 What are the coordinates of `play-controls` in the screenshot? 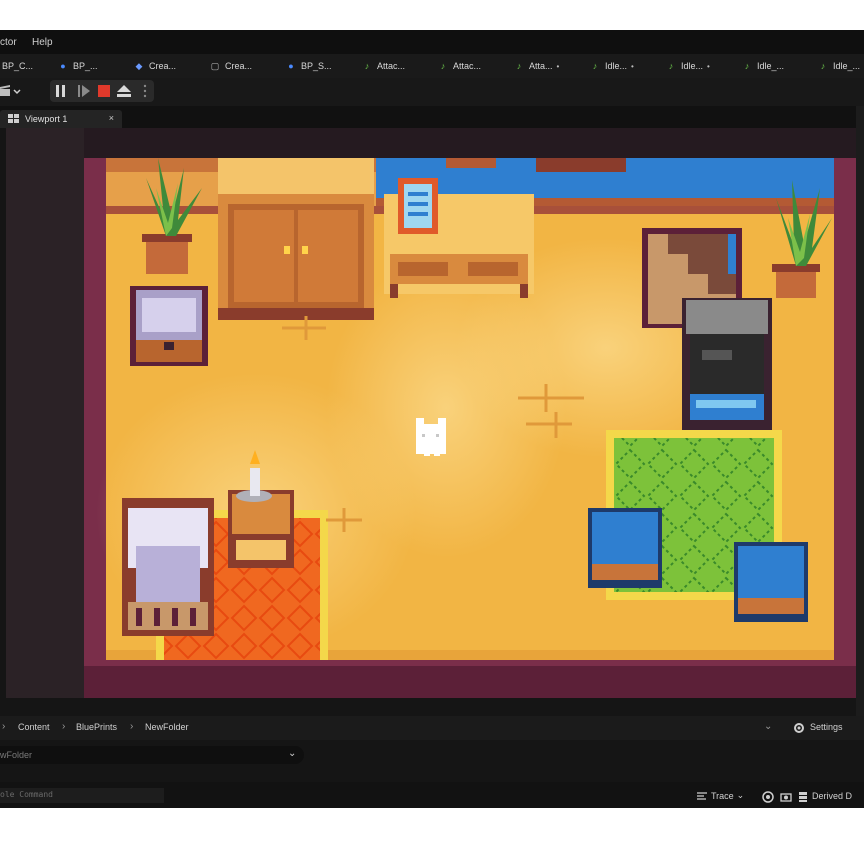 It's located at (102, 91).